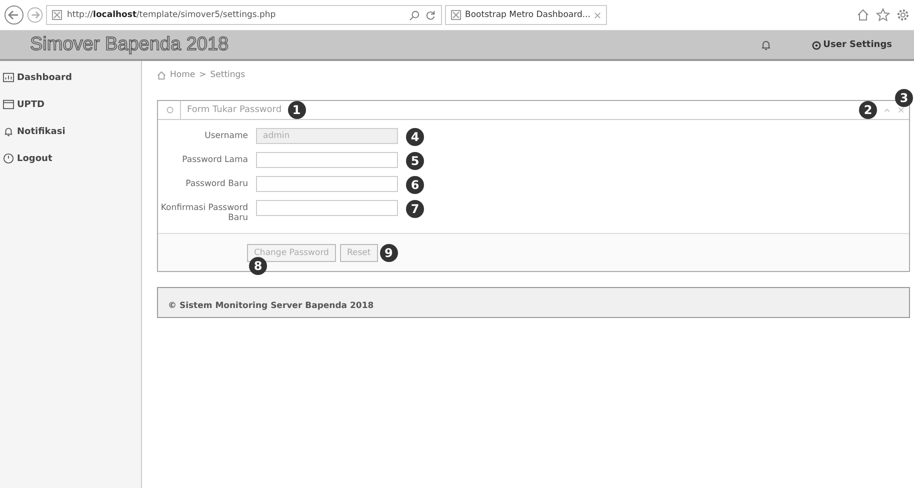 Image resolution: width=914 pixels, height=488 pixels. What do you see at coordinates (258, 266) in the screenshot?
I see `annotation-marker: 8` at bounding box center [258, 266].